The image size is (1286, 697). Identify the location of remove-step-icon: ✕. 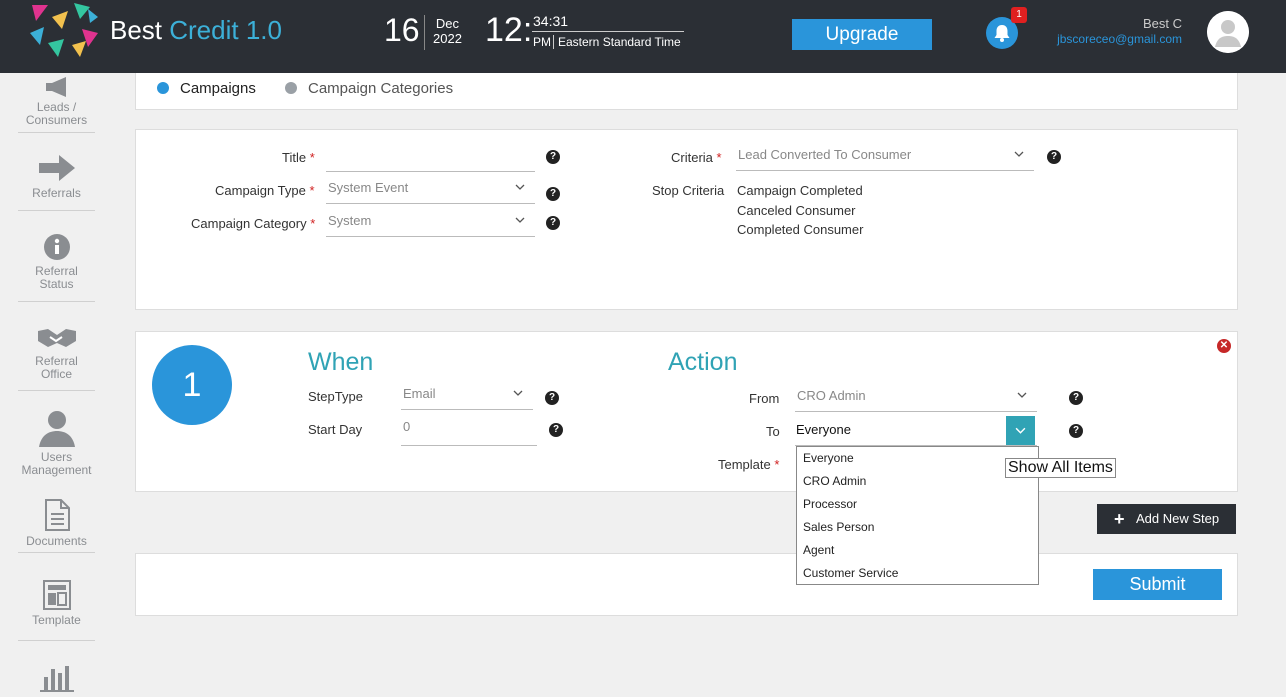
(1224, 346).